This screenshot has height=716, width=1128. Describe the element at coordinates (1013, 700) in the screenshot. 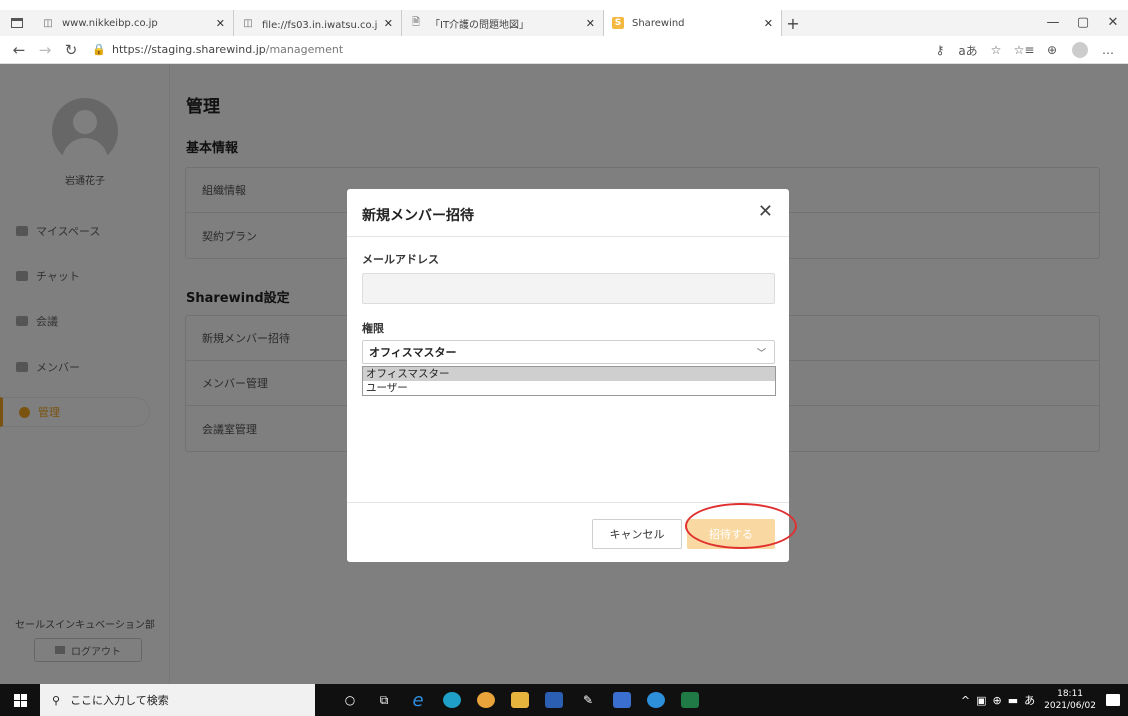

I see `battery-icon: ▬` at that location.